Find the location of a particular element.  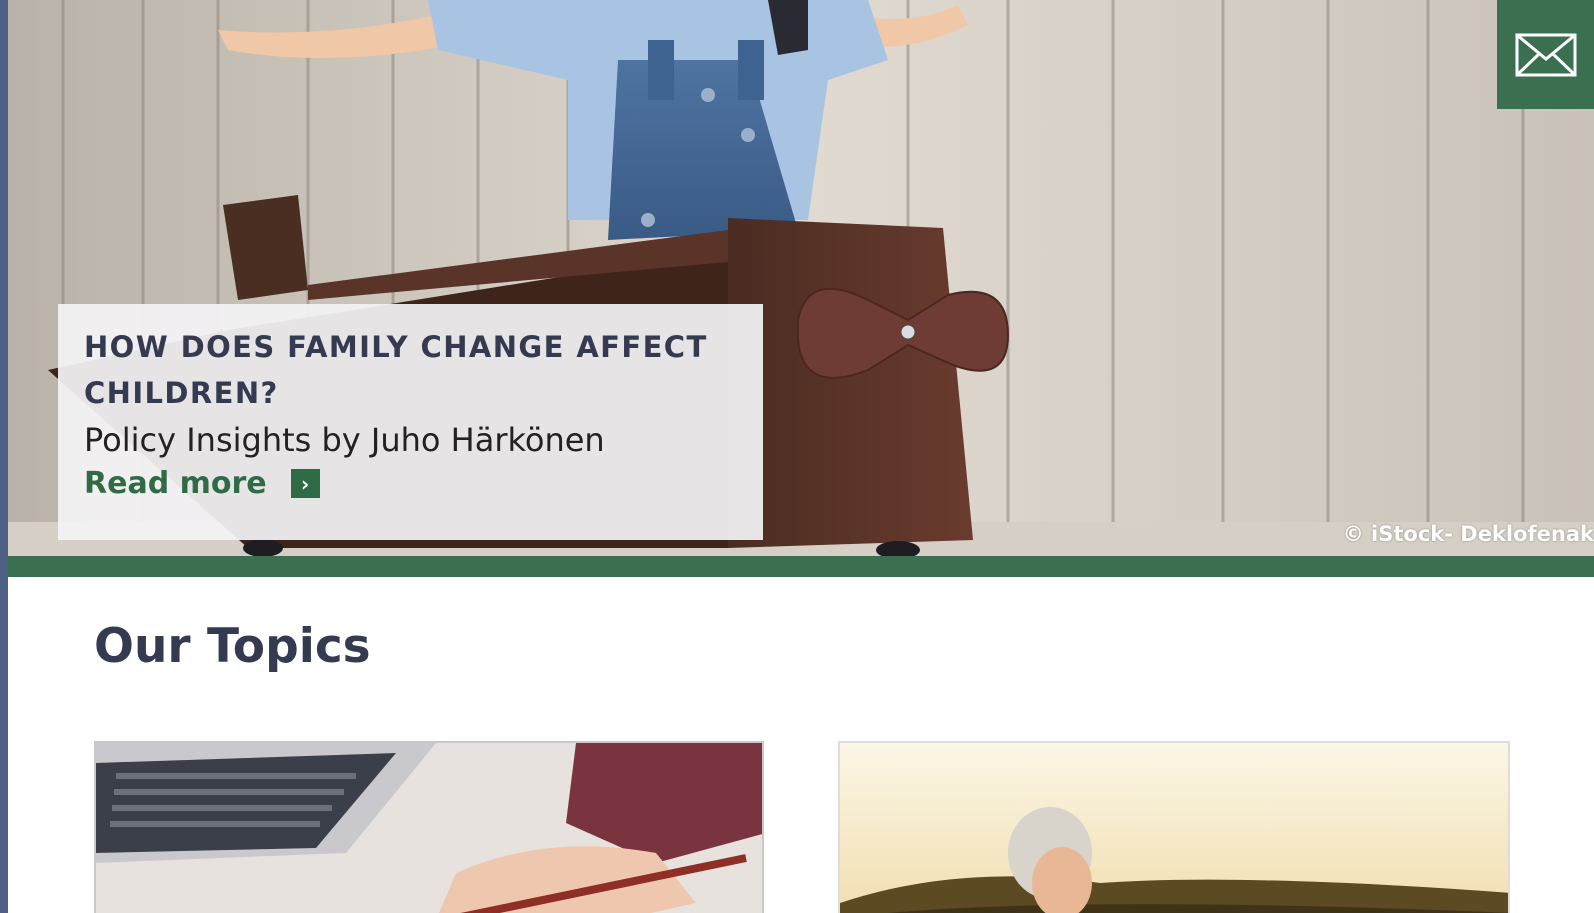

topic-card-laptop is located at coordinates (429, 827).